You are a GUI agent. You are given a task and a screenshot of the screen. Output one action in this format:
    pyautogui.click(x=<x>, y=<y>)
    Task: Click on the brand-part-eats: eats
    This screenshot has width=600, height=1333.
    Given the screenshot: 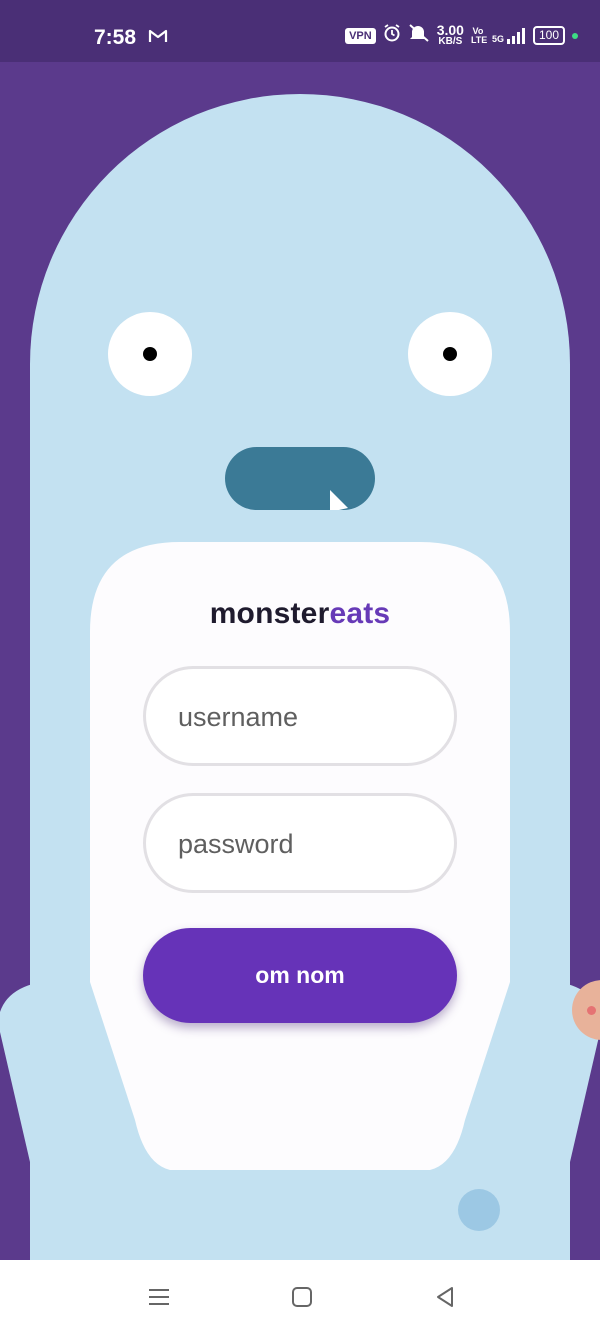 What is the action you would take?
    pyautogui.click(x=360, y=613)
    